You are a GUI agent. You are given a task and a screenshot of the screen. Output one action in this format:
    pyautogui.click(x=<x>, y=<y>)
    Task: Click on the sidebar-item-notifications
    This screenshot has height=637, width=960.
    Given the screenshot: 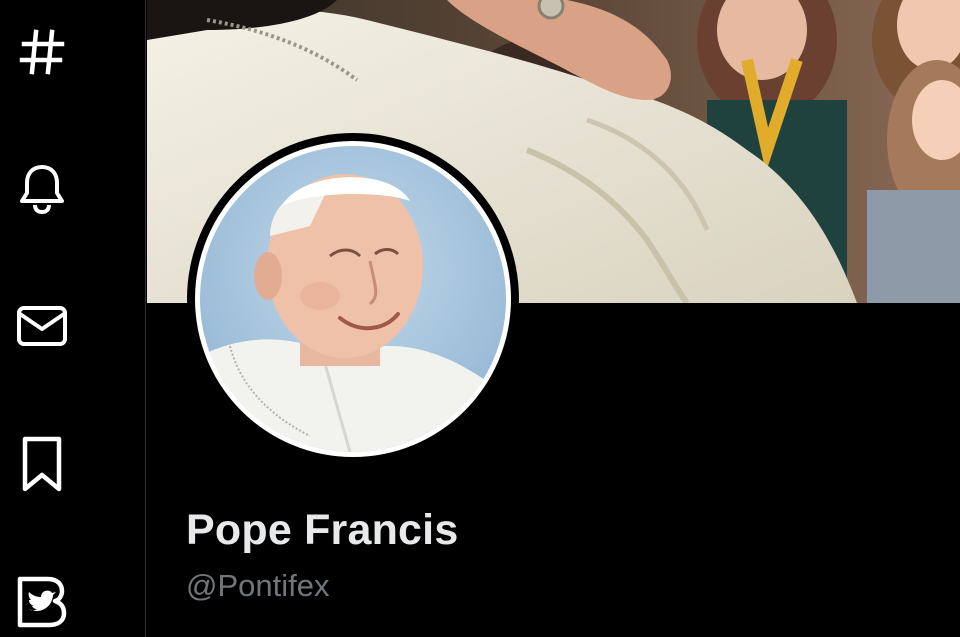 What is the action you would take?
    pyautogui.click(x=42, y=188)
    